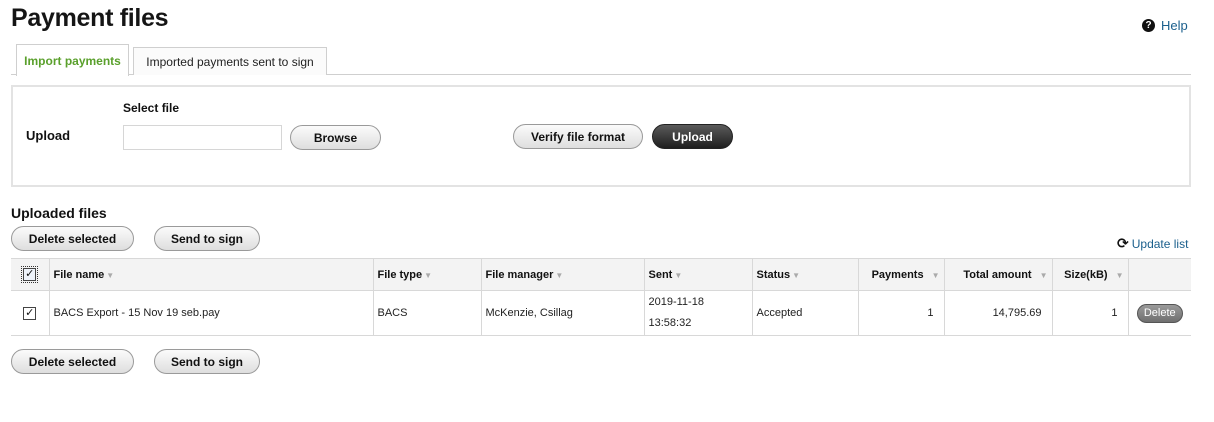 The width and height of the screenshot is (1214, 422). What do you see at coordinates (698, 274) in the screenshot?
I see `column-header-sent: Sent ▼` at bounding box center [698, 274].